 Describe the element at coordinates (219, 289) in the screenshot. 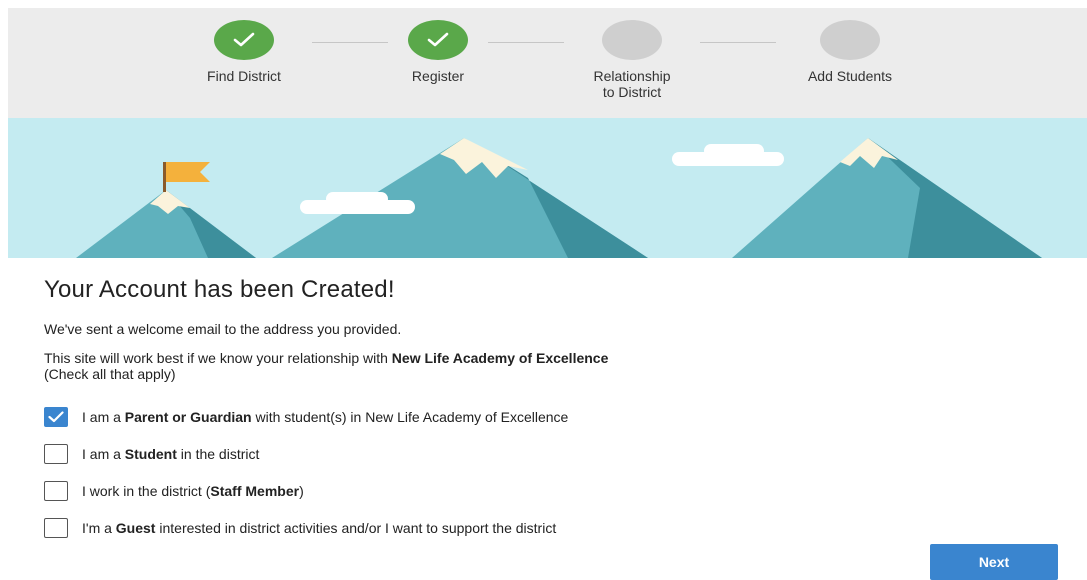

I see `page-title: Your Account has been Created!` at that location.